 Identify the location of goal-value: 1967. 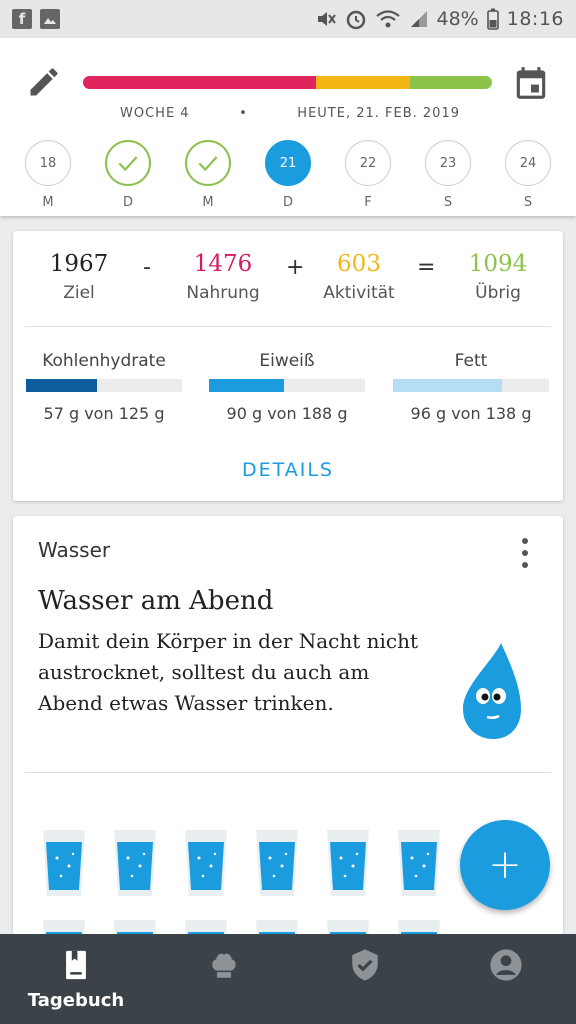
(79, 264).